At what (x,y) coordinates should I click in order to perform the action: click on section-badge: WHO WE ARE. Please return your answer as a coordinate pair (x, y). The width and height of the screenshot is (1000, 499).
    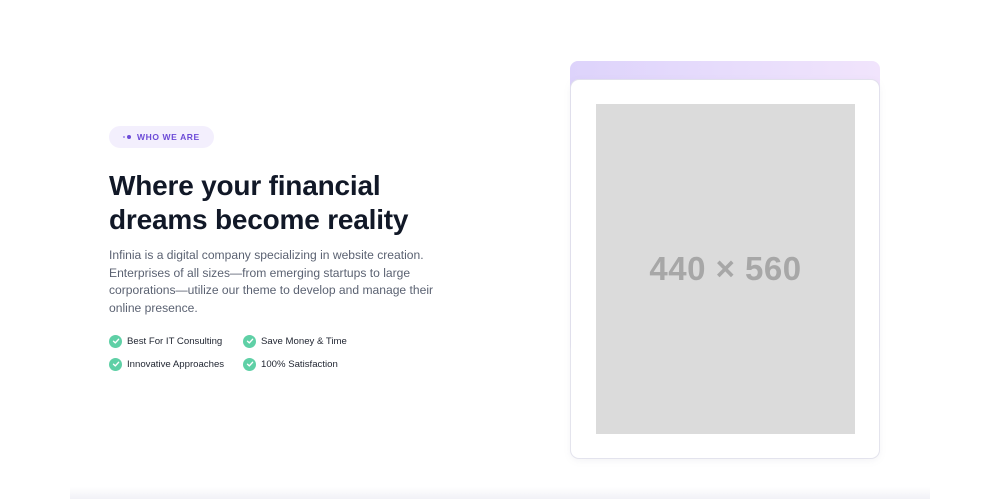
    Looking at the image, I should click on (161, 137).